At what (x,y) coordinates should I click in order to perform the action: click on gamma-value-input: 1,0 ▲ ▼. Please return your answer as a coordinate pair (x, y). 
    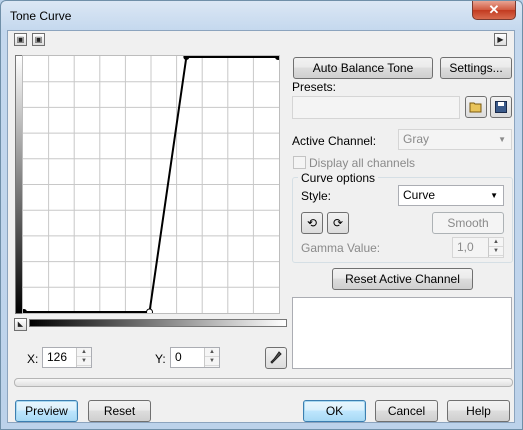
    Looking at the image, I should click on (478, 247).